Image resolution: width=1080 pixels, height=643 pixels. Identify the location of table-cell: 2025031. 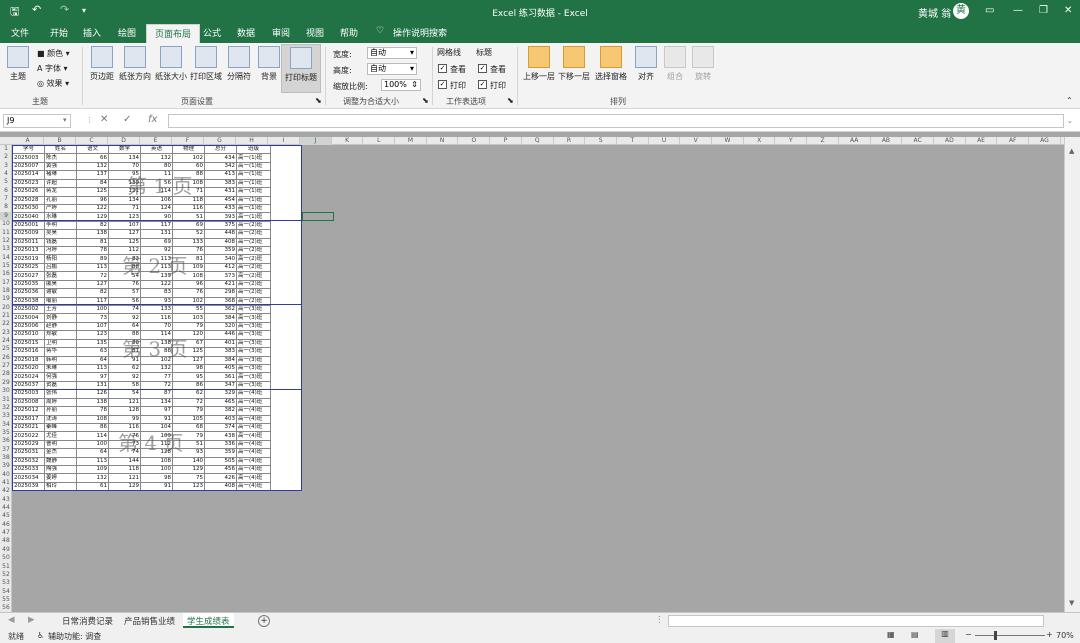
(28, 453).